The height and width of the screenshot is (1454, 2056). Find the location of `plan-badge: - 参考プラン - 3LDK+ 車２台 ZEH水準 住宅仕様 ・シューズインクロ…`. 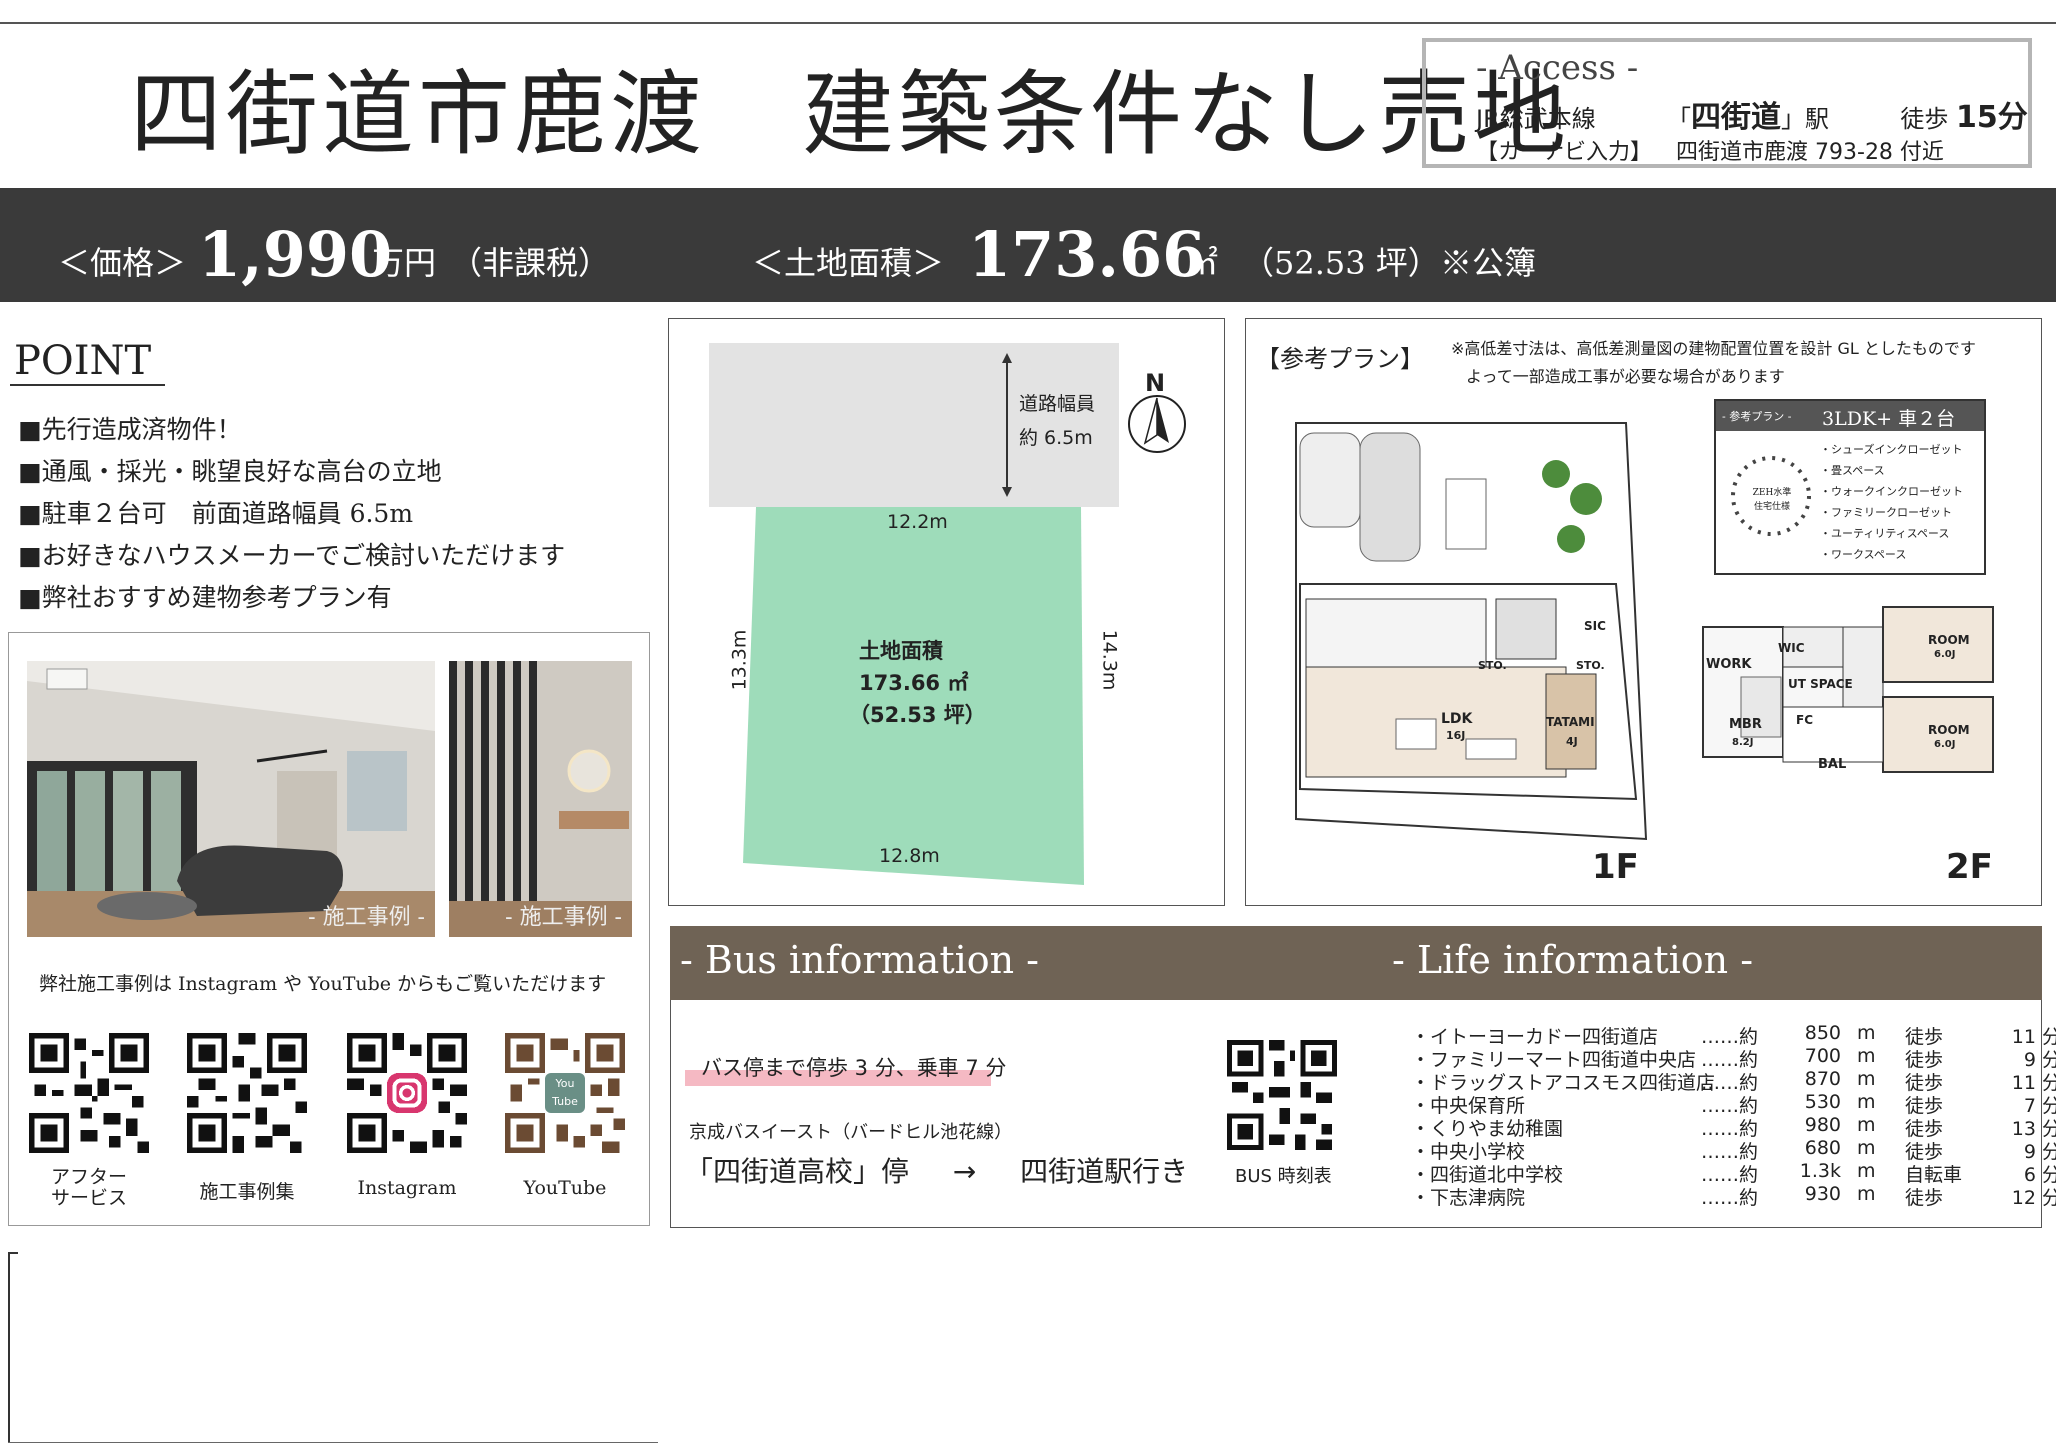

plan-badge: - 参考プラン - 3LDK+ 車２台 ZEH水準 住宅仕様 ・シューズインクロ… is located at coordinates (1850, 487).